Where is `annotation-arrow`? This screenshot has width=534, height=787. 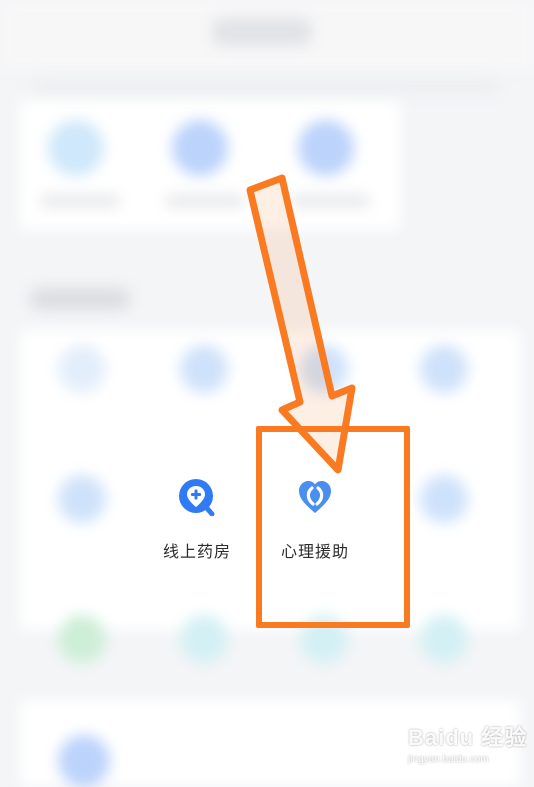
annotation-arrow is located at coordinates (301, 324).